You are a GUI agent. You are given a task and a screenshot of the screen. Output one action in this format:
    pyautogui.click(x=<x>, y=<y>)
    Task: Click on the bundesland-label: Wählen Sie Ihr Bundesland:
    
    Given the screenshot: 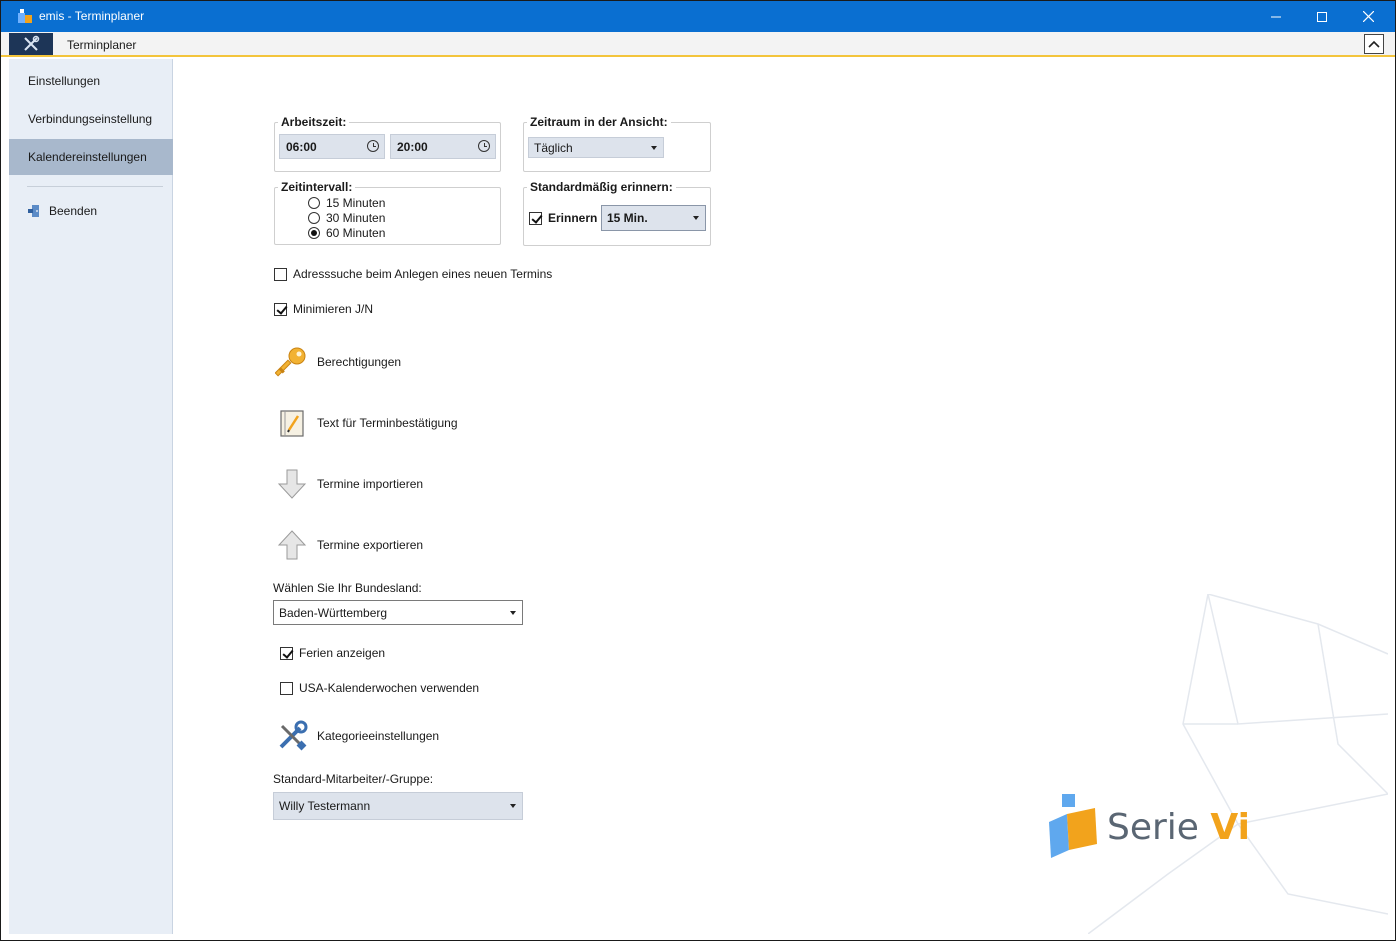 What is the action you would take?
    pyautogui.click(x=347, y=588)
    